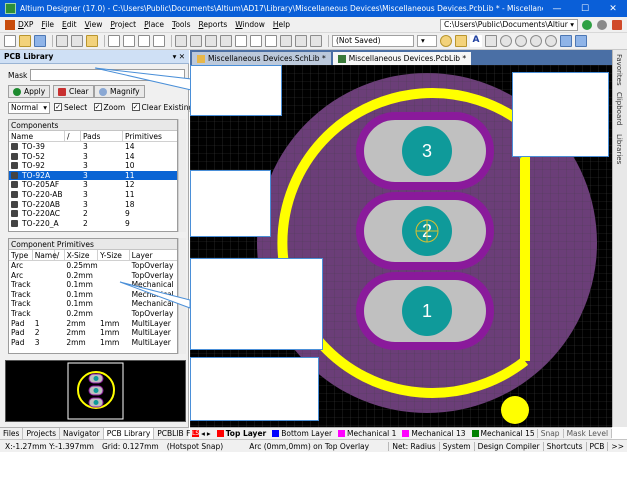 This screenshot has height=497, width=627. I want to click on layer-action-mask-level: Mask Level, so click(587, 433).